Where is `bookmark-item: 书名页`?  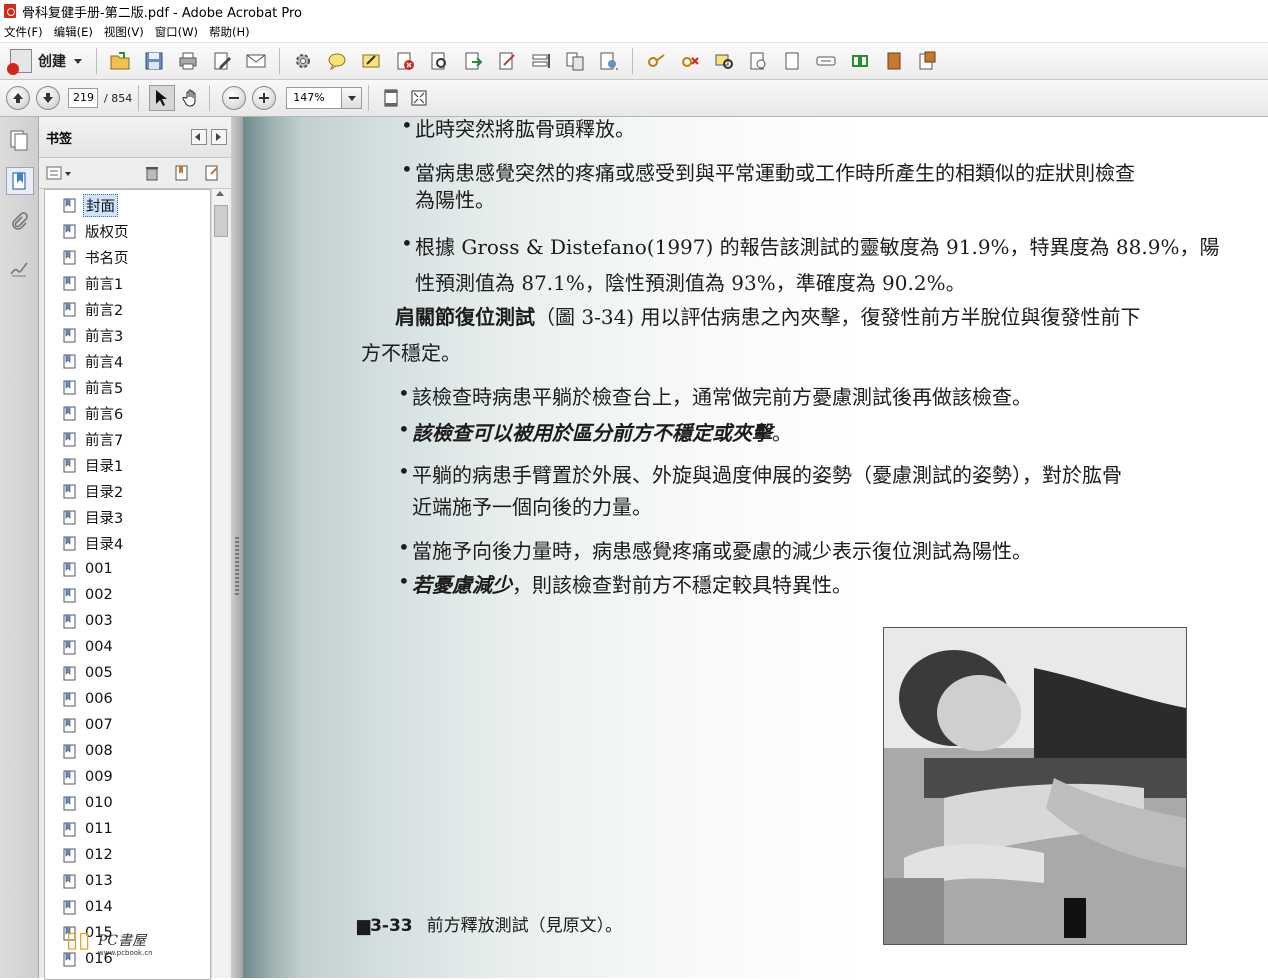 bookmark-item: 书名页 is located at coordinates (97, 257).